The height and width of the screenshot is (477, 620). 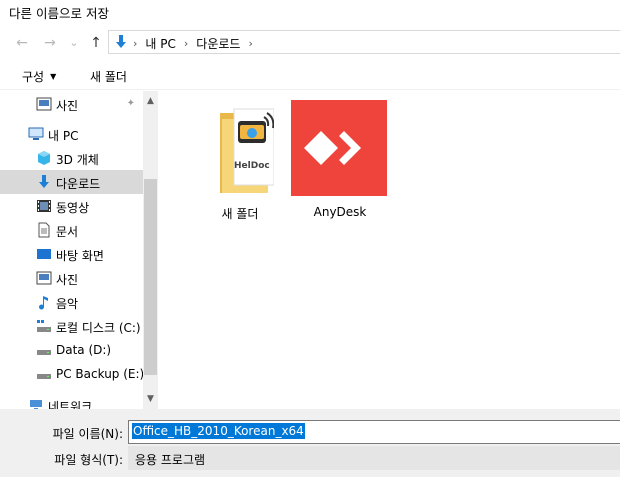 I want to click on anydesk-icon, so click(x=339, y=148).